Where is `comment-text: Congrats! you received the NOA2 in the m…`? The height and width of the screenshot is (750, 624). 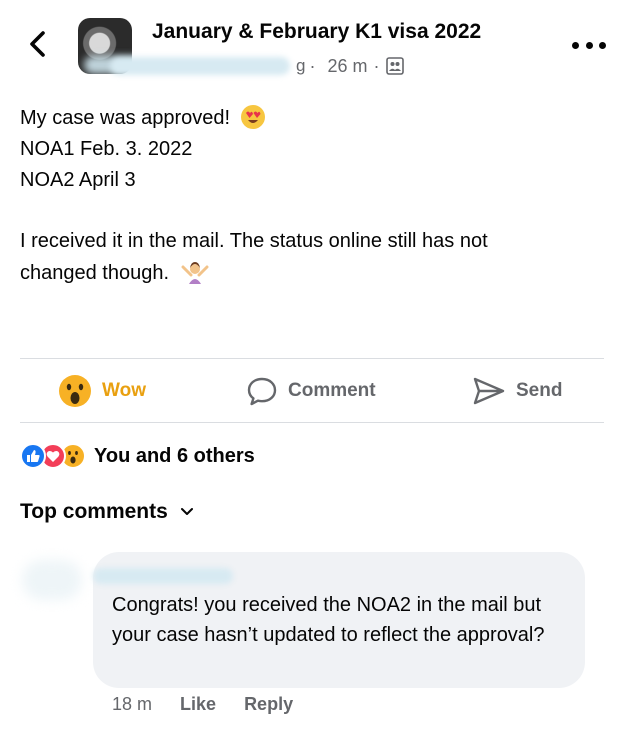
comment-text: Congrats! you received the NOA2 in the m… is located at coordinates (328, 620).